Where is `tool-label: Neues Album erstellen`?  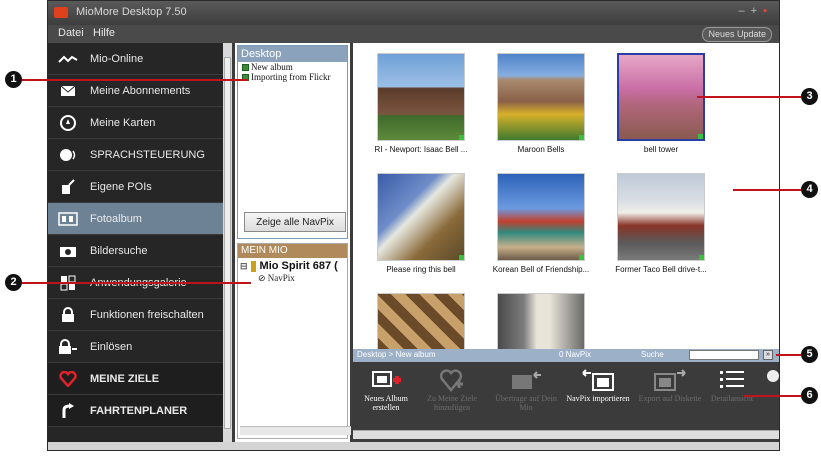
tool-label: Neues Album erstellen is located at coordinates (386, 403).